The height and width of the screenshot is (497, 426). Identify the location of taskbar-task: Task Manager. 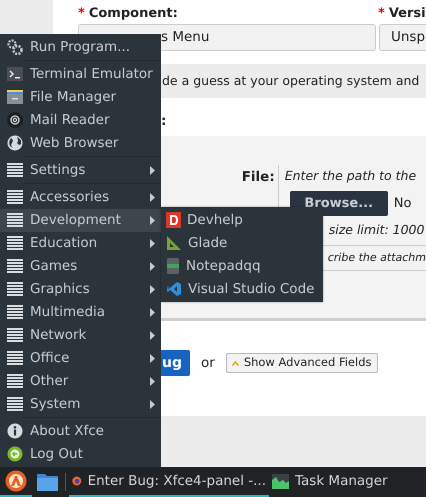
(330, 482).